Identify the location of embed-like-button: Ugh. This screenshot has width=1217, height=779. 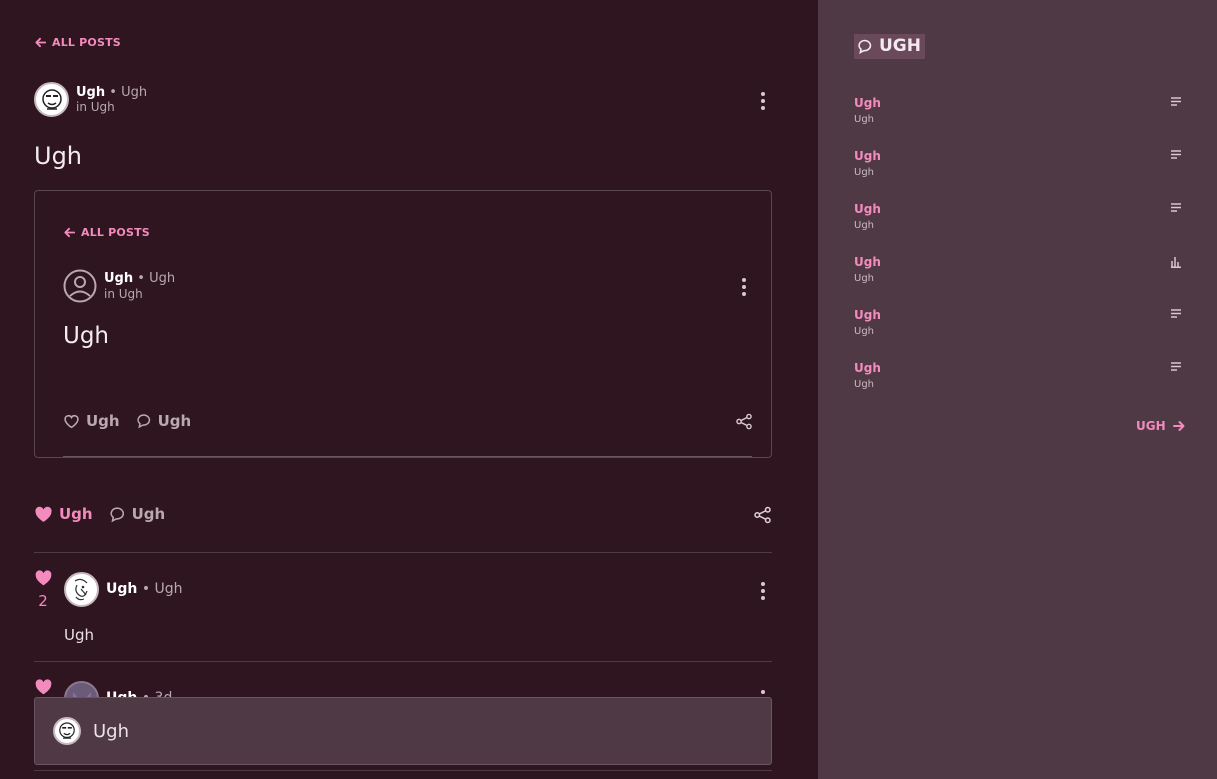
(91, 421).